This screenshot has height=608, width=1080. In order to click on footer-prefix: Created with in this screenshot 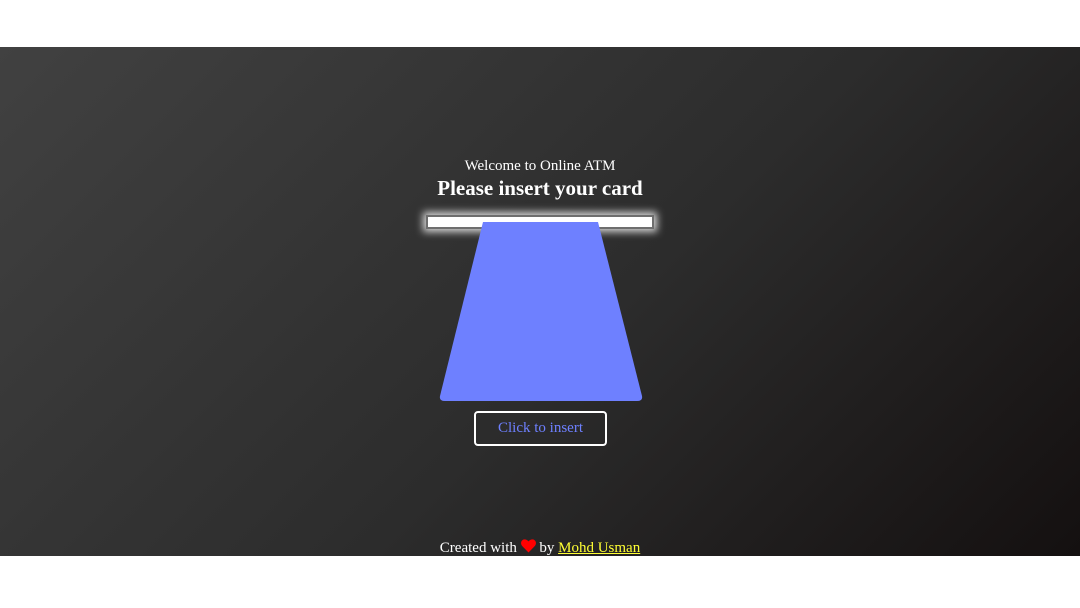, I will do `click(478, 548)`.